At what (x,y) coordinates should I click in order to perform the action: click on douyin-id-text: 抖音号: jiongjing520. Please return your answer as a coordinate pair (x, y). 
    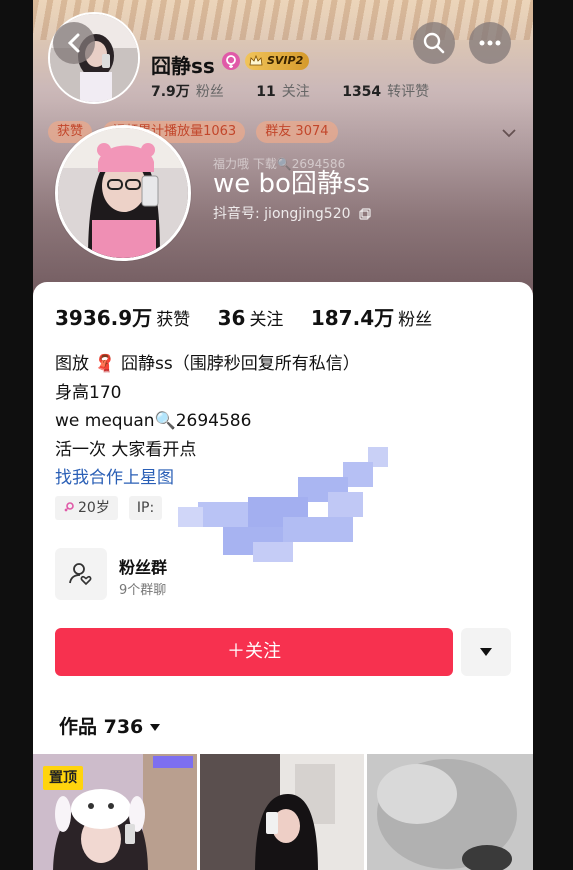
    Looking at the image, I should click on (282, 214).